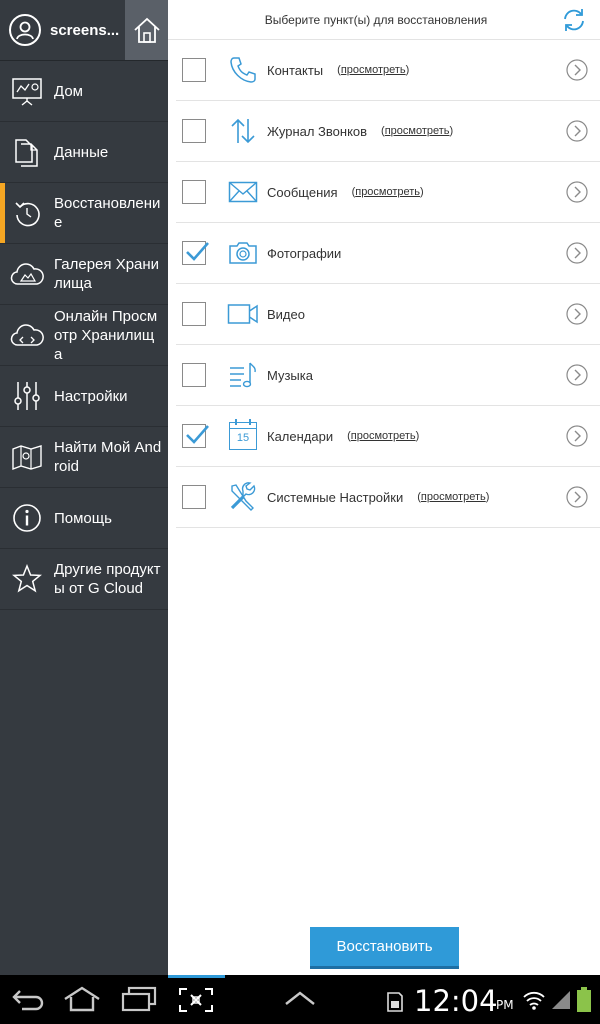  I want to click on checkbox-contacts, so click(194, 70).